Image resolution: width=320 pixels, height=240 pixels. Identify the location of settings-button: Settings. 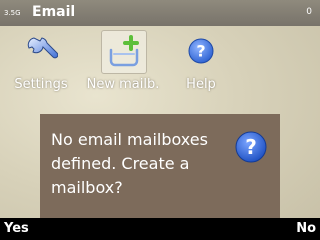
(41, 60).